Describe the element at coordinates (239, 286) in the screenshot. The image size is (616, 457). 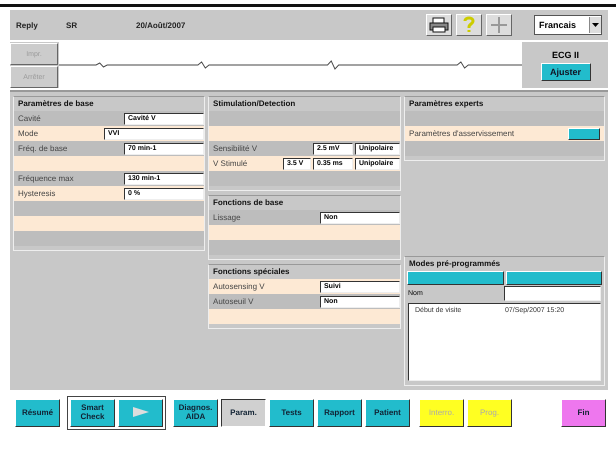
I see `field-label: Autosensing V` at that location.